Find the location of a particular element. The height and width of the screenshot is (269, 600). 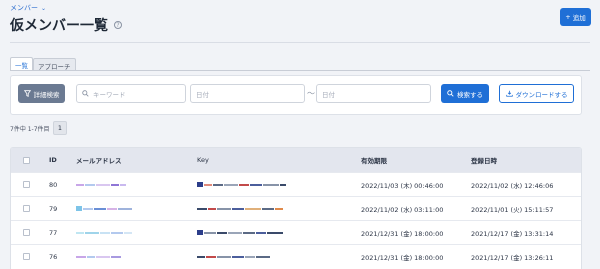

column-header-registered: 登録日時 is located at coordinates (484, 160).